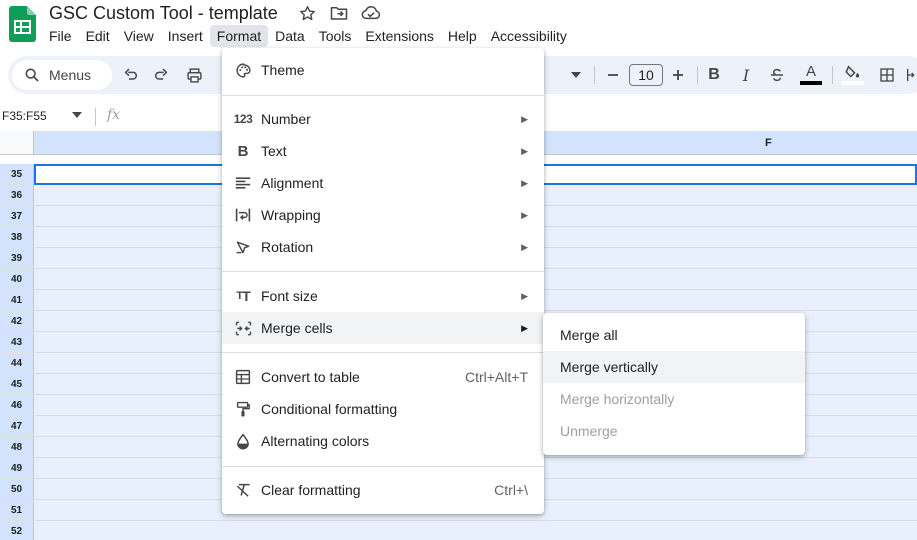  Describe the element at coordinates (383, 183) in the screenshot. I see `menu-item-alignment: Alignment ▶` at that location.